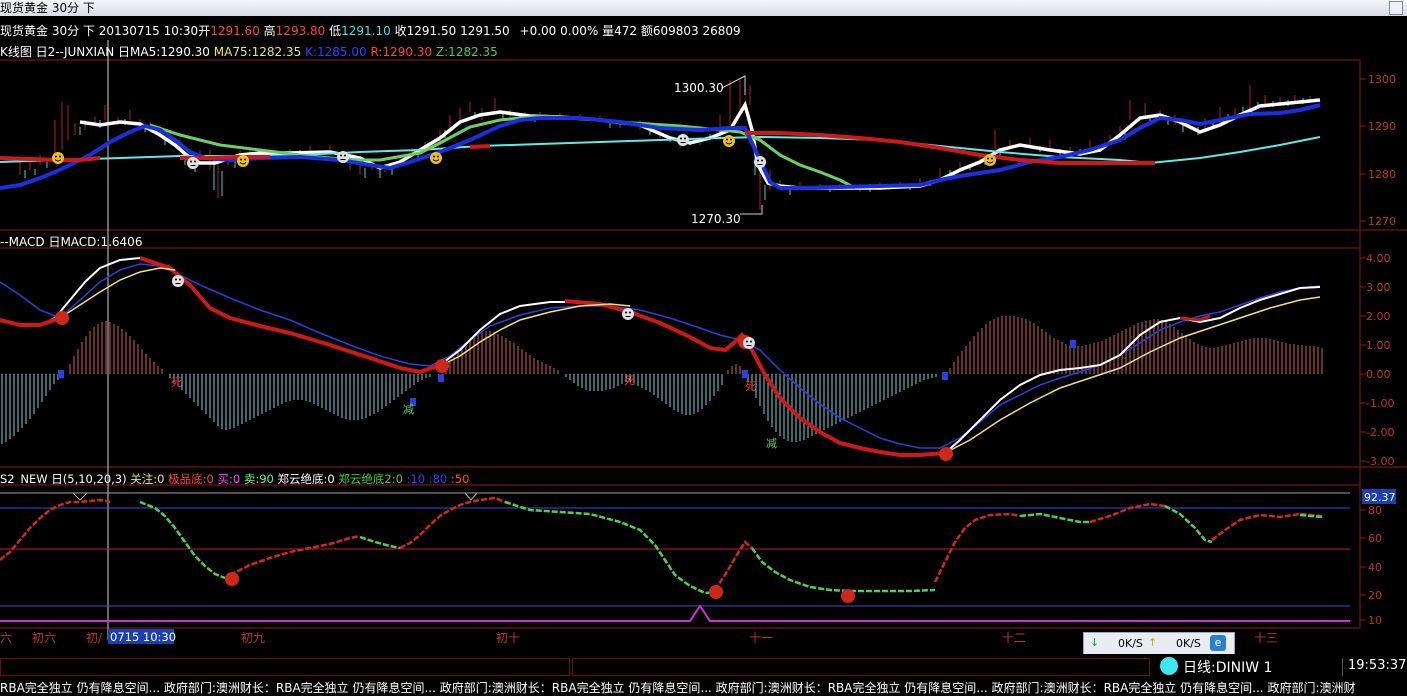 This screenshot has height=696, width=1407. What do you see at coordinates (1382, 221) in the screenshot?
I see `ytick-1270: 1270` at bounding box center [1382, 221].